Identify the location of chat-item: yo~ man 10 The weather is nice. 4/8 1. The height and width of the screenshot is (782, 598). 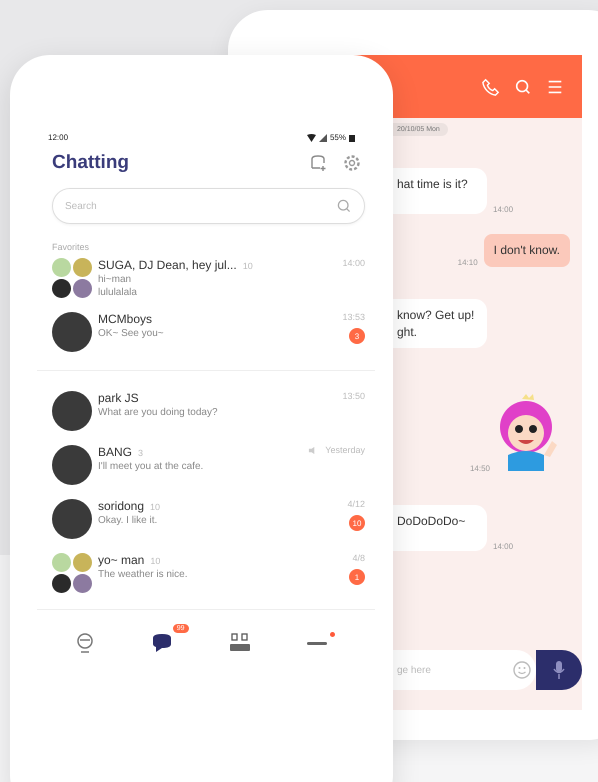
(208, 573).